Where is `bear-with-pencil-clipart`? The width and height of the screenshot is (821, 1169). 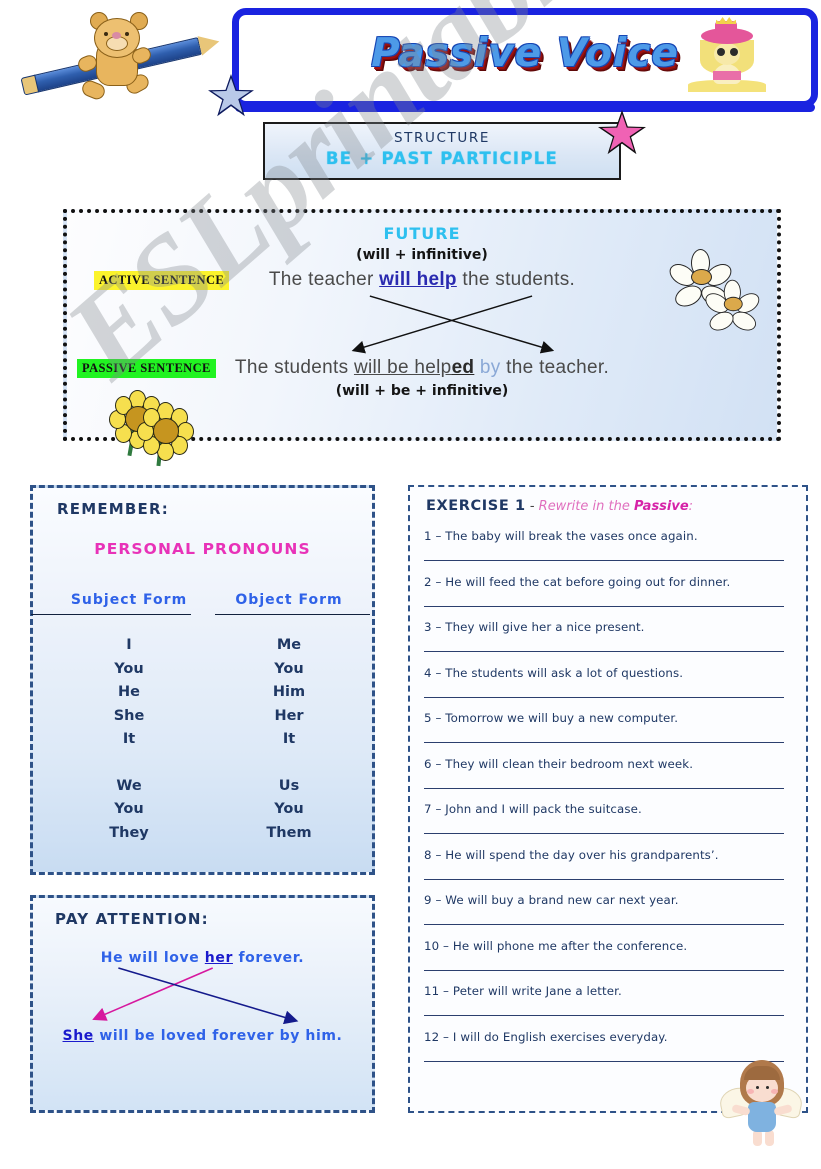 bear-with-pencil-clipart is located at coordinates (122, 60).